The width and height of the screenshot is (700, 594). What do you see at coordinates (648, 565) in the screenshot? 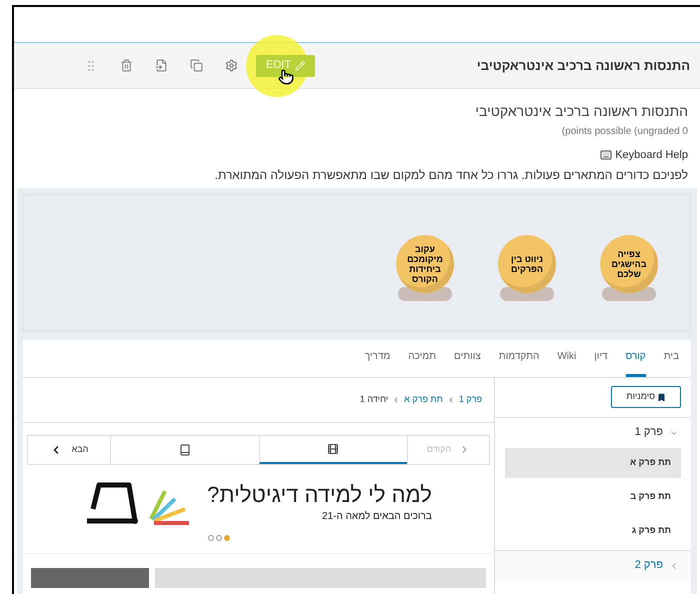
I see `chapter-title: פרק 2` at bounding box center [648, 565].